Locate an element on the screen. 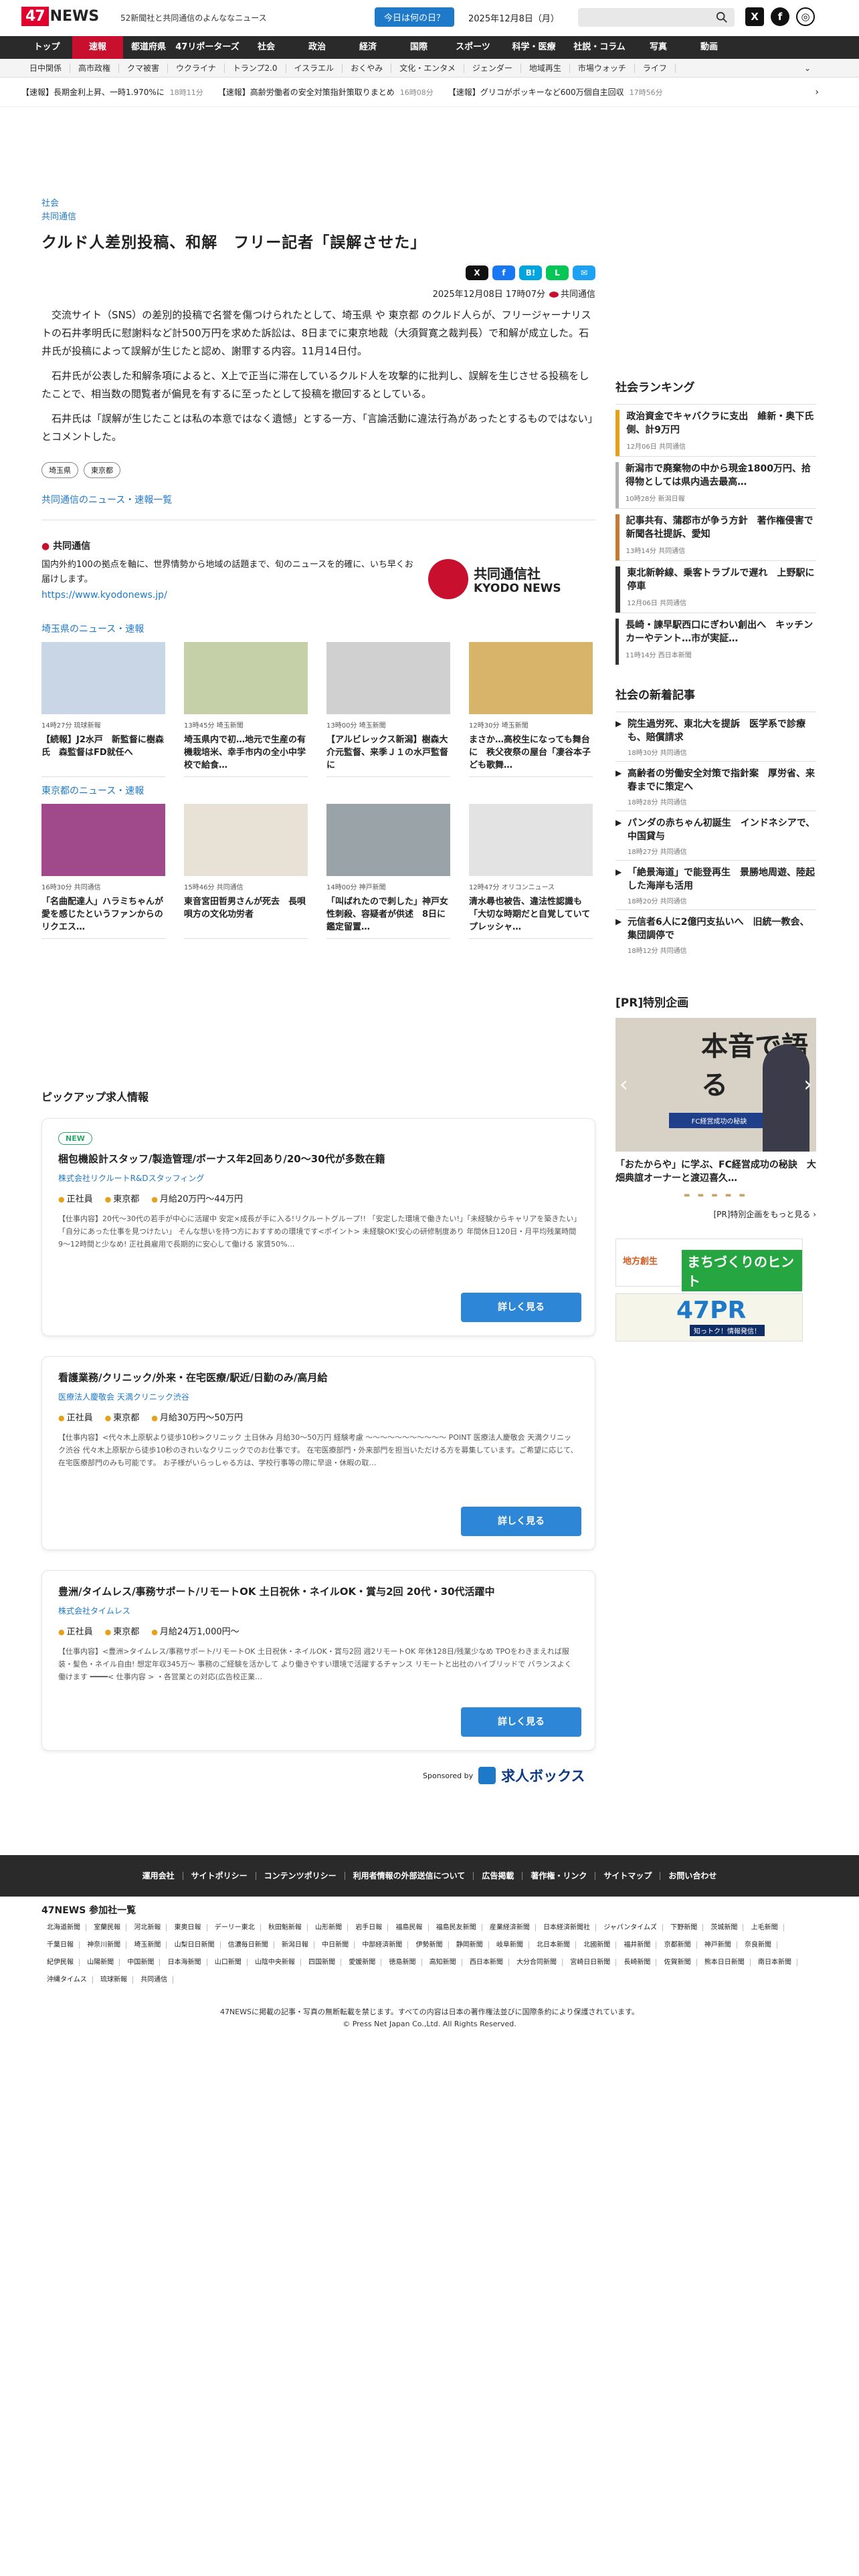  footer-link: 運用会社 is located at coordinates (158, 1876).